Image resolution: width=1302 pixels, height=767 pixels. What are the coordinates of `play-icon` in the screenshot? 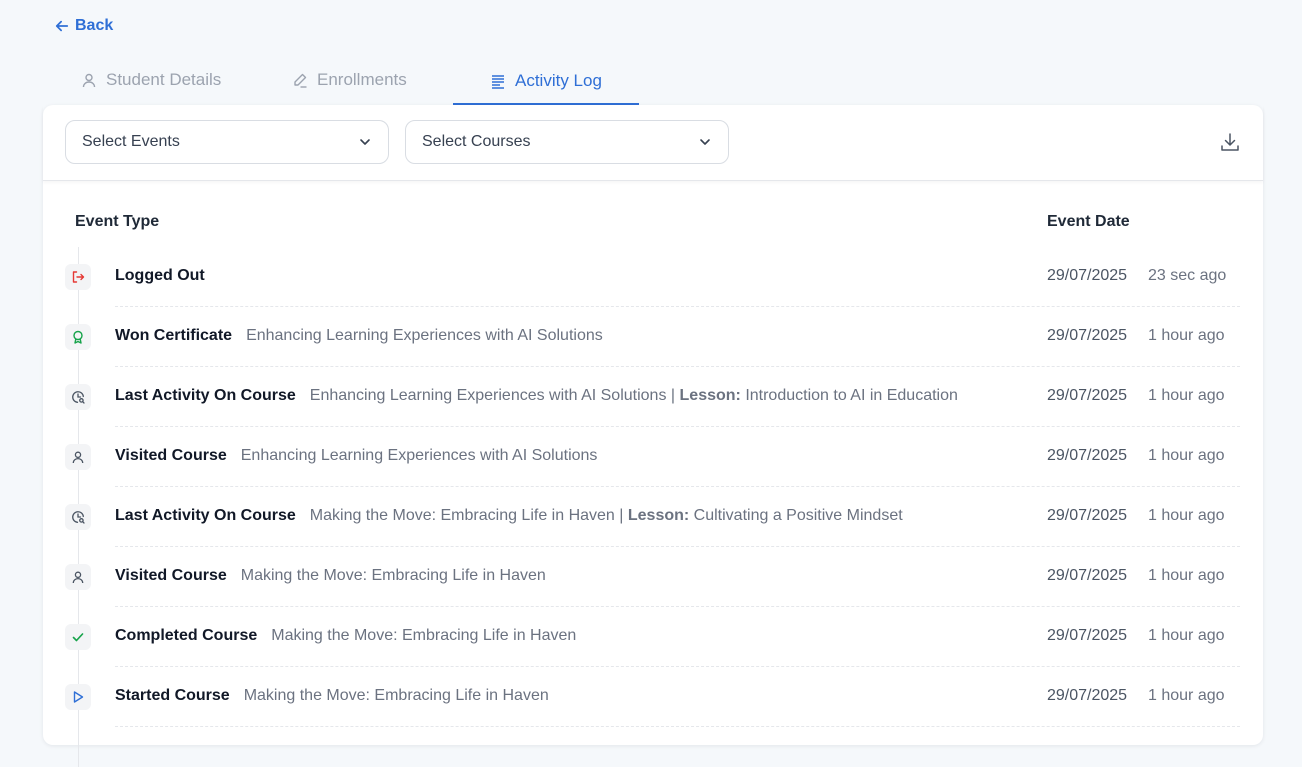 It's located at (78, 697).